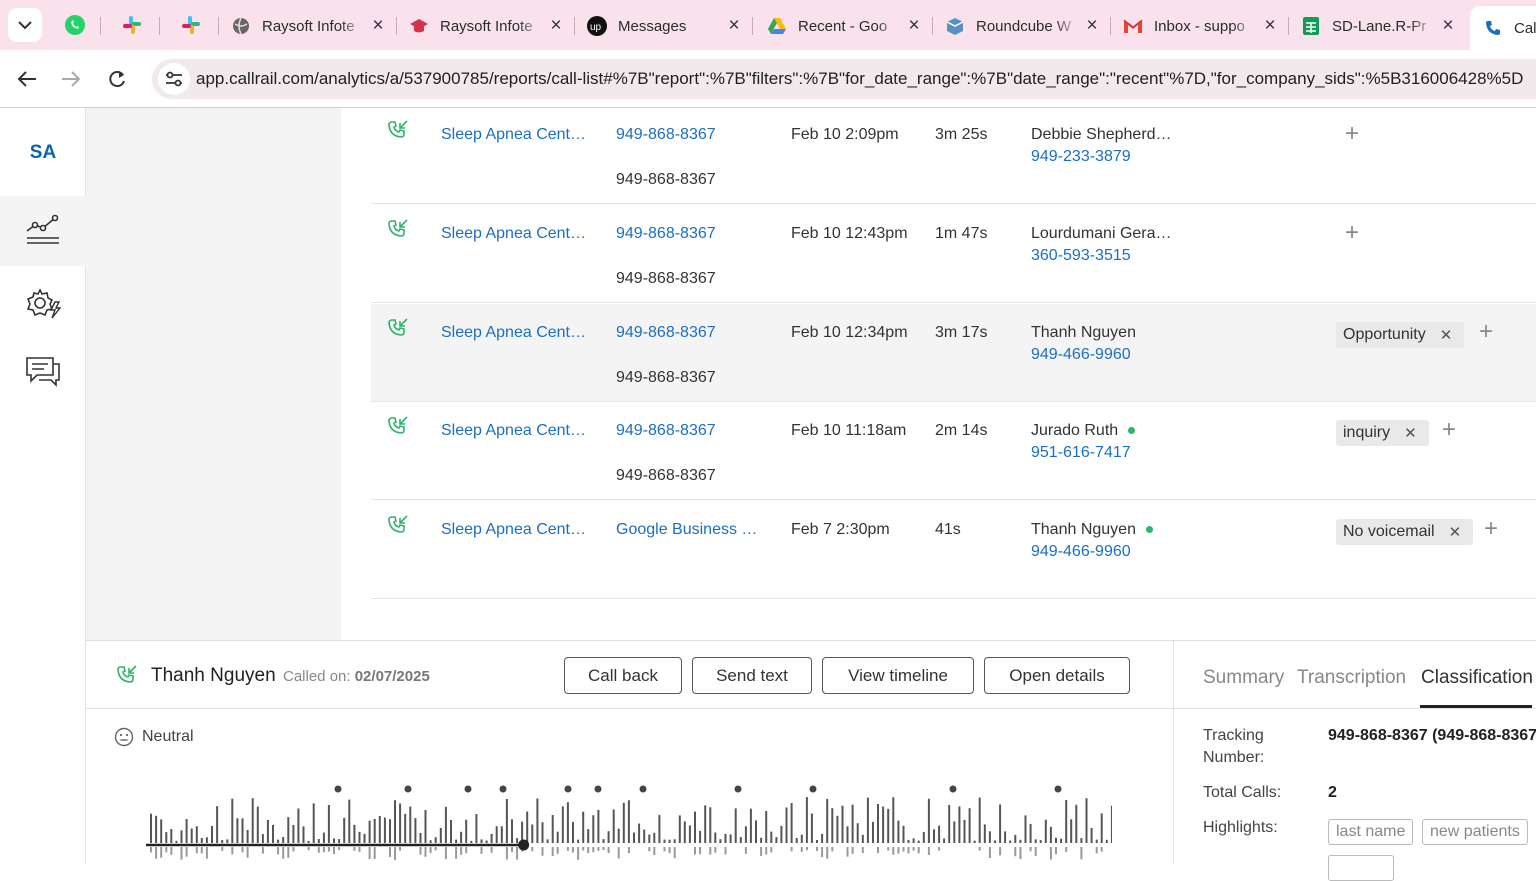 The image size is (1536, 881). What do you see at coordinates (623, 675) in the screenshot?
I see `call-back-button: Call back` at bounding box center [623, 675].